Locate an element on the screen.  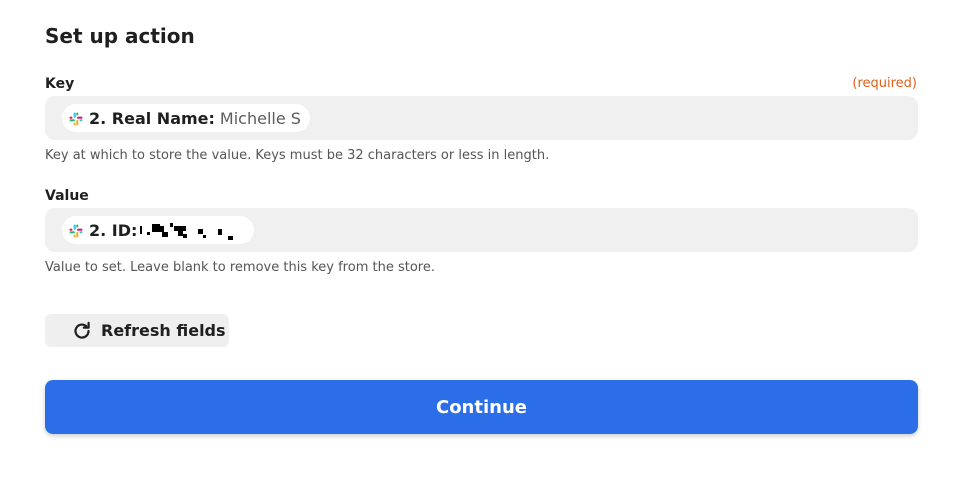
key-field-pill: 2. Real Name: Michelle S is located at coordinates (186, 118).